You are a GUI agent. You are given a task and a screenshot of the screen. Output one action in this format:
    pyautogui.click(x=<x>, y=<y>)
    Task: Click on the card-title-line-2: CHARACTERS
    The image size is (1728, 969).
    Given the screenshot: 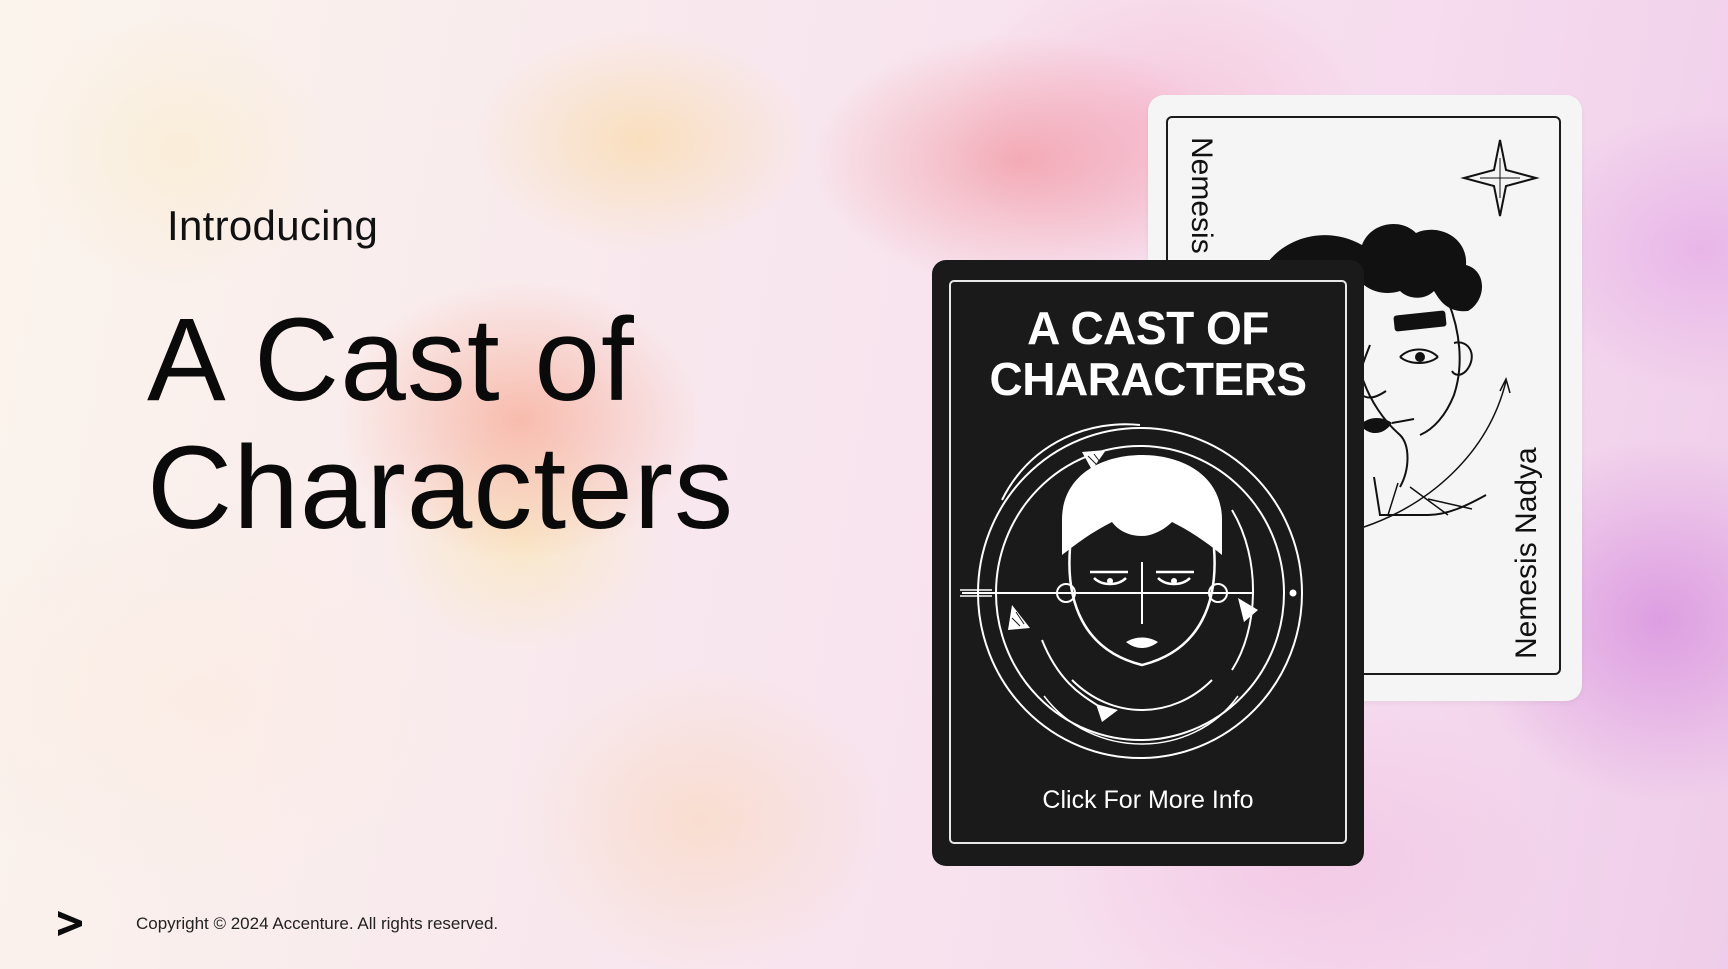 What is the action you would take?
    pyautogui.click(x=1148, y=379)
    